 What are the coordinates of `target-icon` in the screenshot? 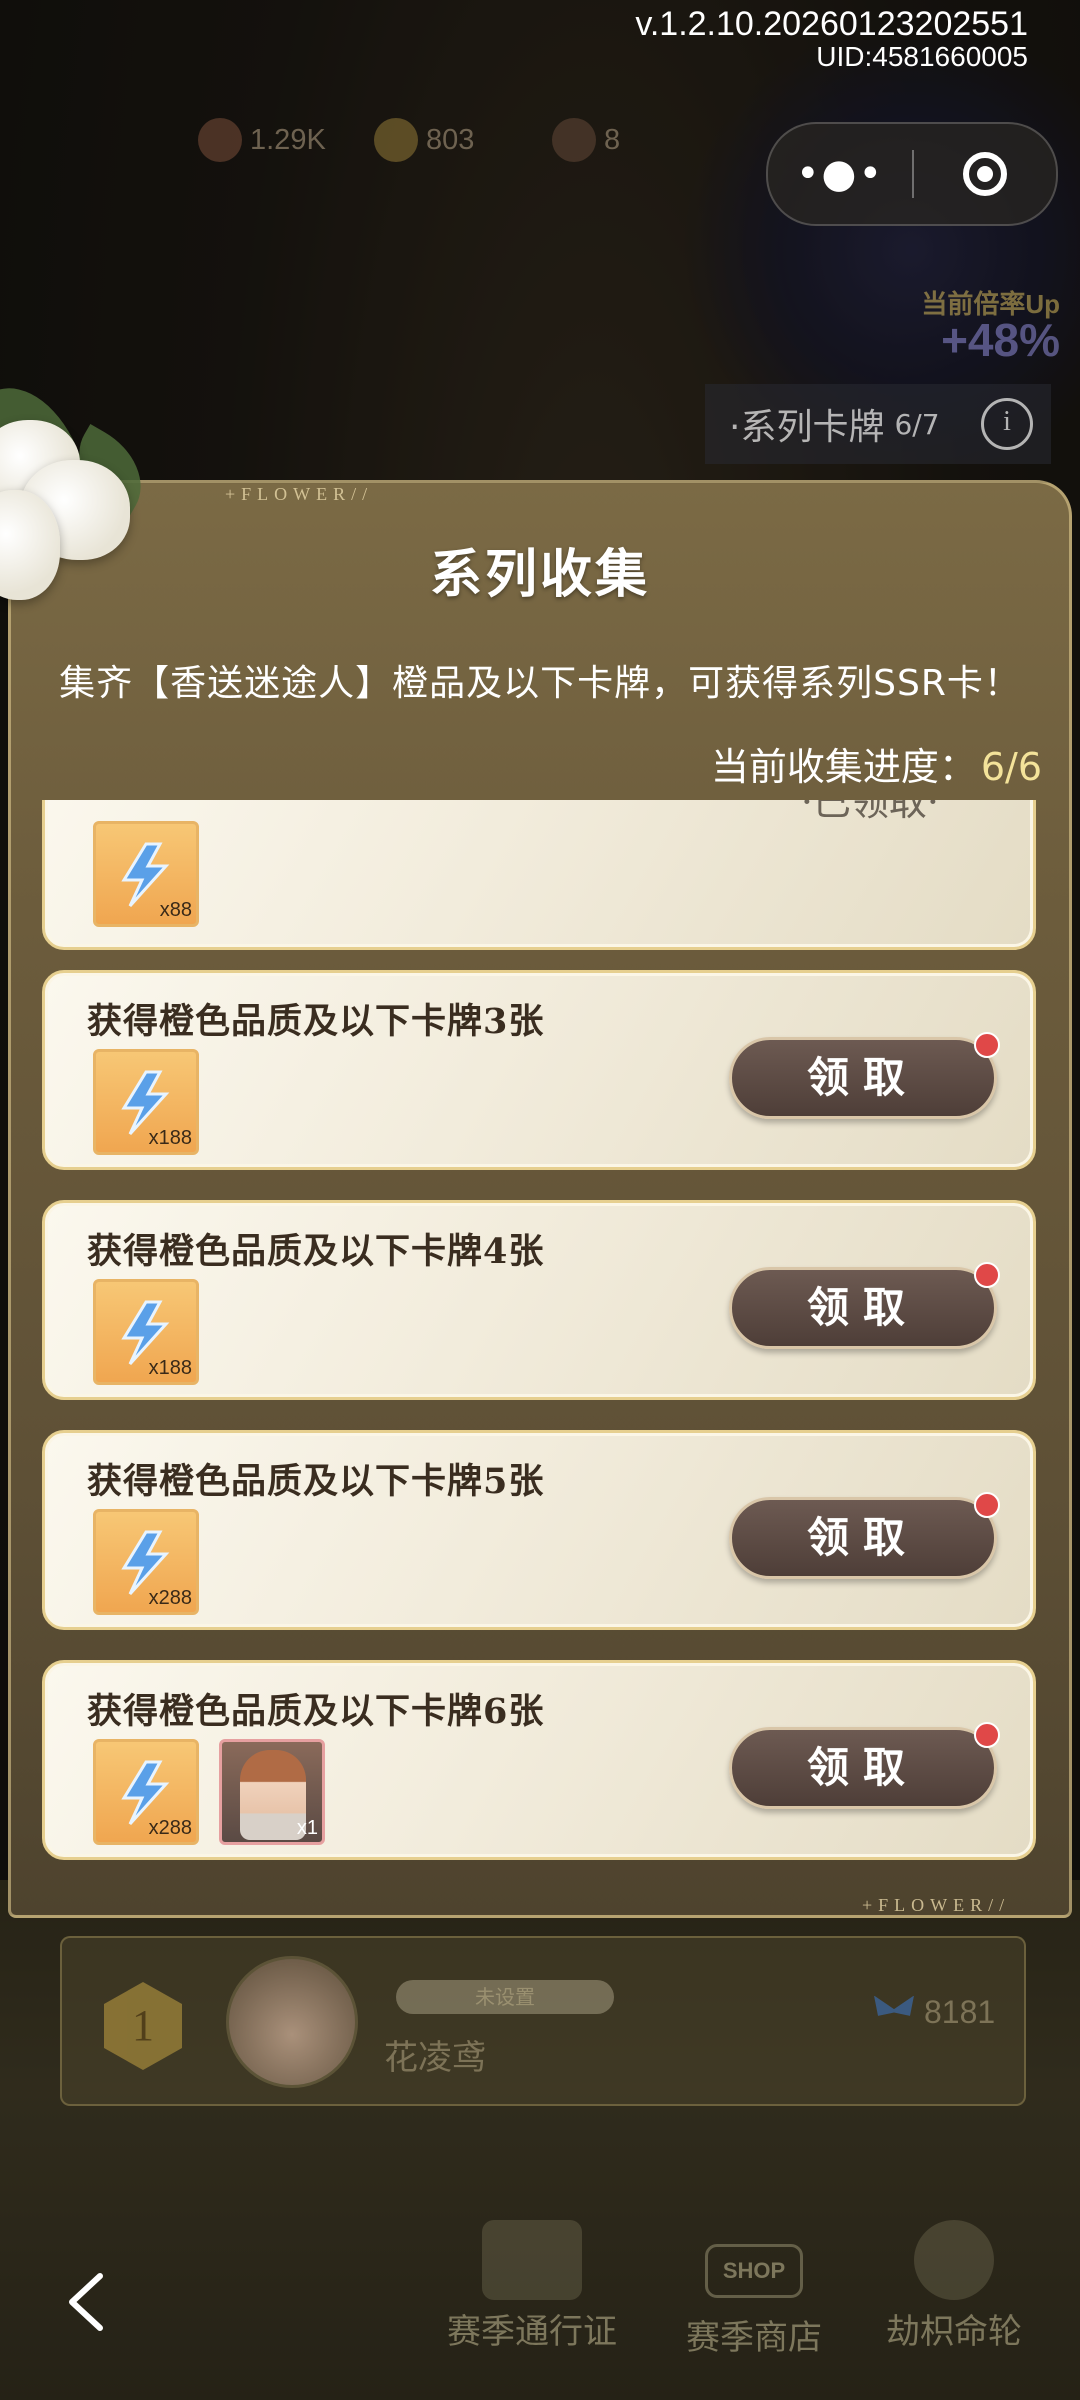 It's located at (985, 174).